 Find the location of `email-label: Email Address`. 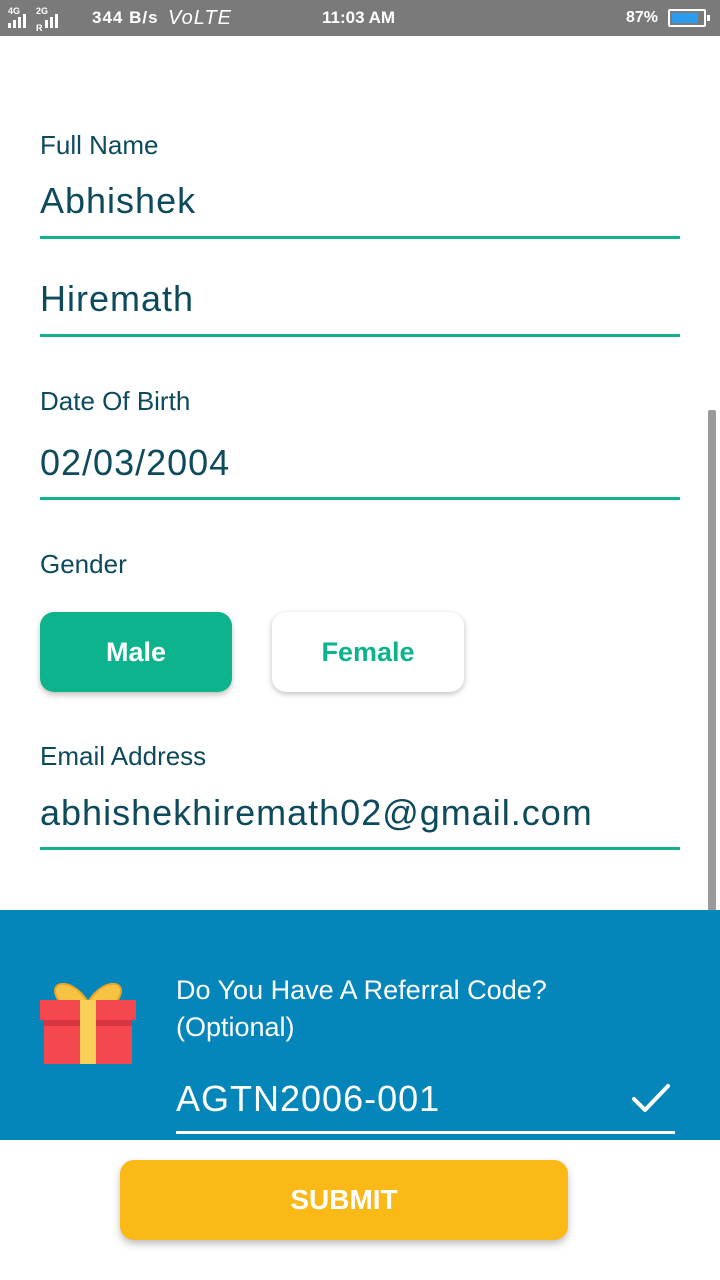

email-label: Email Address is located at coordinates (123, 756).